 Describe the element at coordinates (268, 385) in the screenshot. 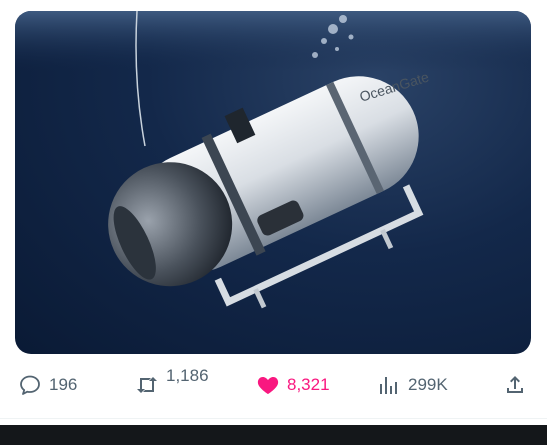

I see `heart-icon` at that location.